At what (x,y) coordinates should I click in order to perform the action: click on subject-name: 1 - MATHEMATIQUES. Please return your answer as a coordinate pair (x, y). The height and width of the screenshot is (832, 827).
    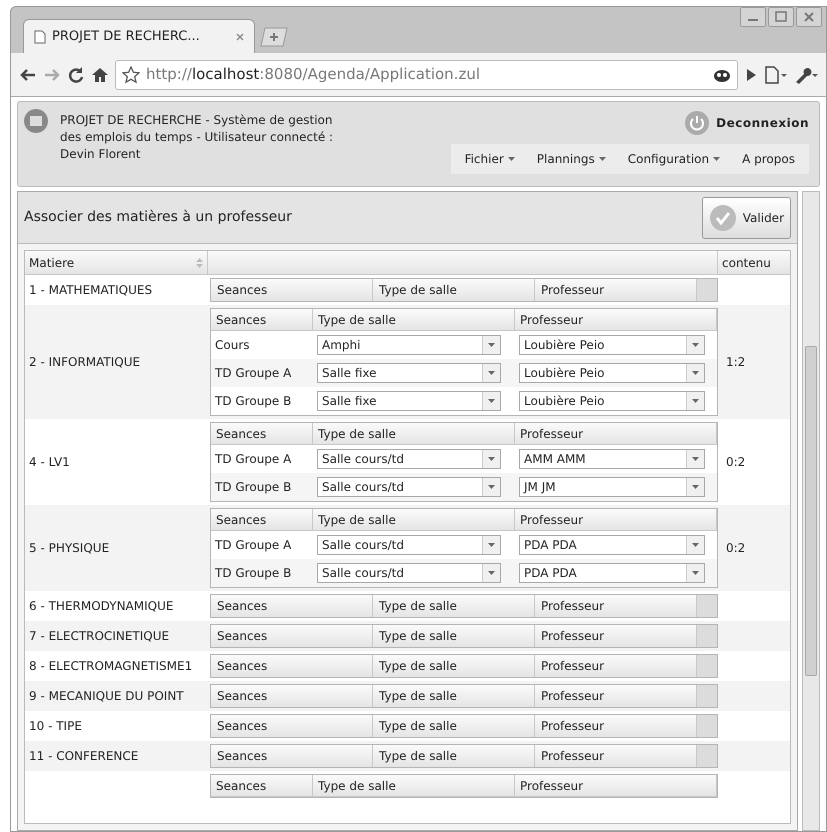
    Looking at the image, I should click on (90, 289).